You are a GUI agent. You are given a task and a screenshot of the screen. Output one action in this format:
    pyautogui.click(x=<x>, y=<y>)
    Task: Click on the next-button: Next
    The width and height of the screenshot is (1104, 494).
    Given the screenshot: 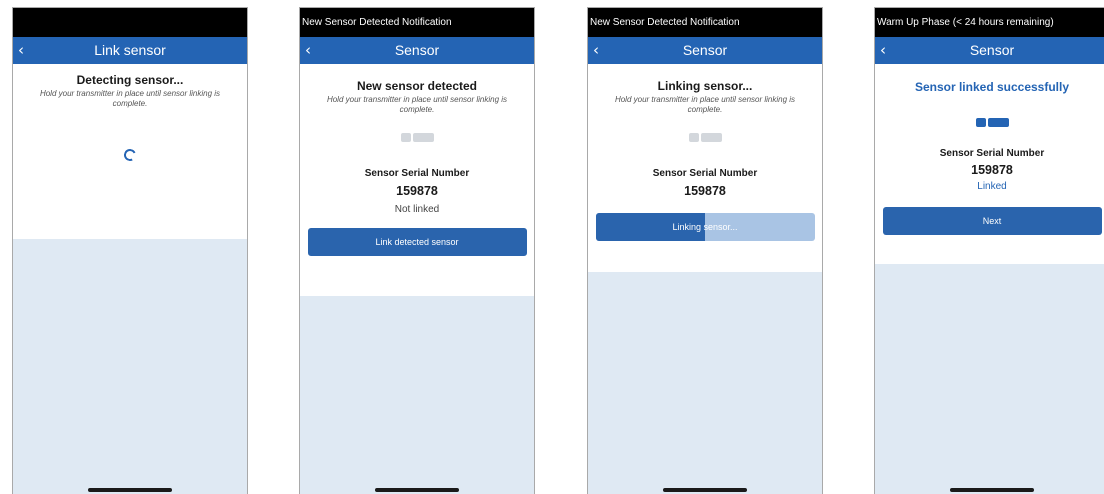 What is the action you would take?
    pyautogui.click(x=992, y=221)
    